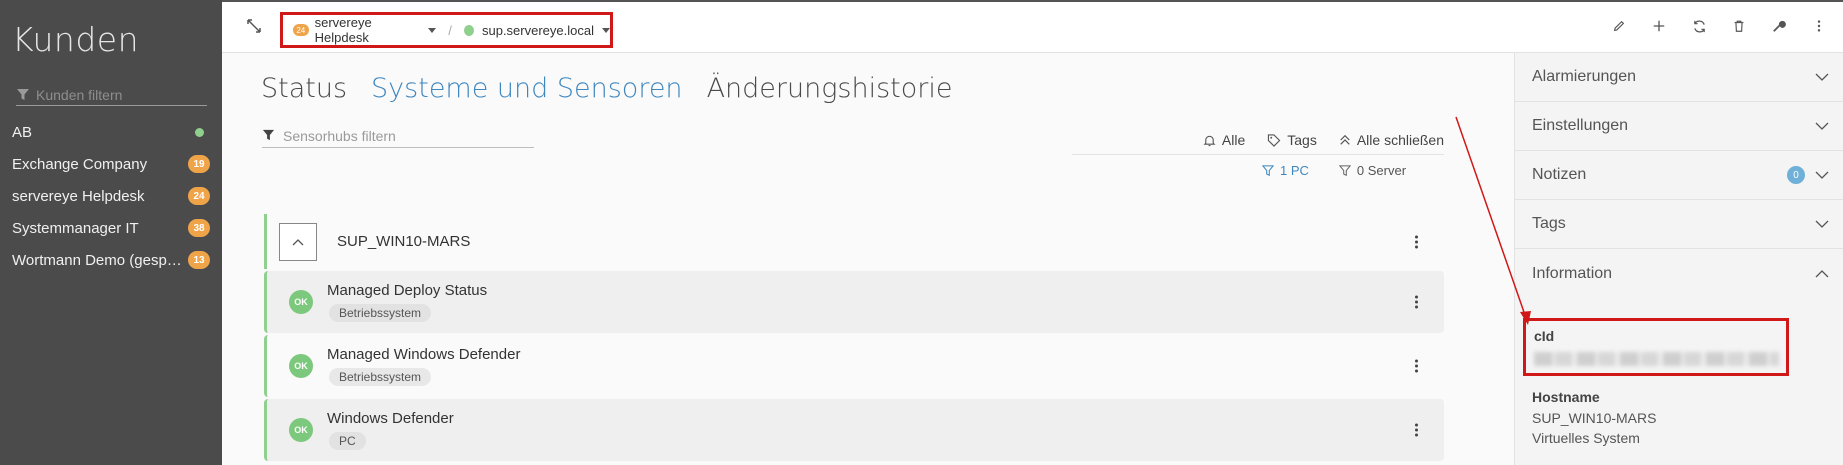  Describe the element at coordinates (1679, 126) in the screenshot. I see `section-settings: Einstellungen` at that location.